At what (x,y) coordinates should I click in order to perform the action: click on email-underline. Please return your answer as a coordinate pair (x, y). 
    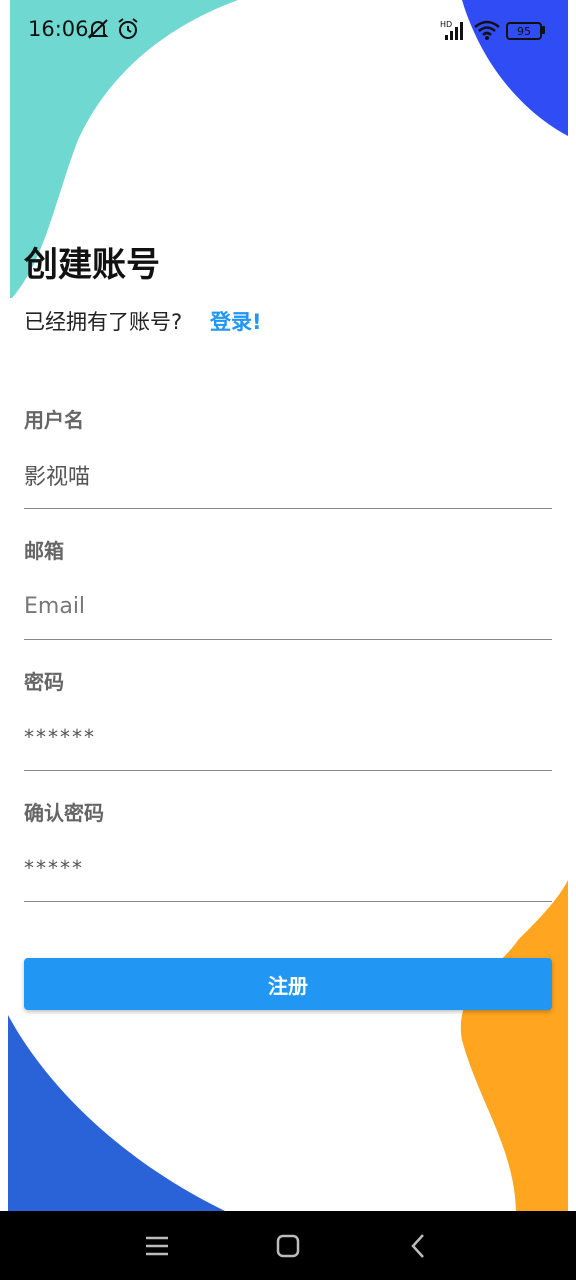
    Looking at the image, I should click on (288, 639).